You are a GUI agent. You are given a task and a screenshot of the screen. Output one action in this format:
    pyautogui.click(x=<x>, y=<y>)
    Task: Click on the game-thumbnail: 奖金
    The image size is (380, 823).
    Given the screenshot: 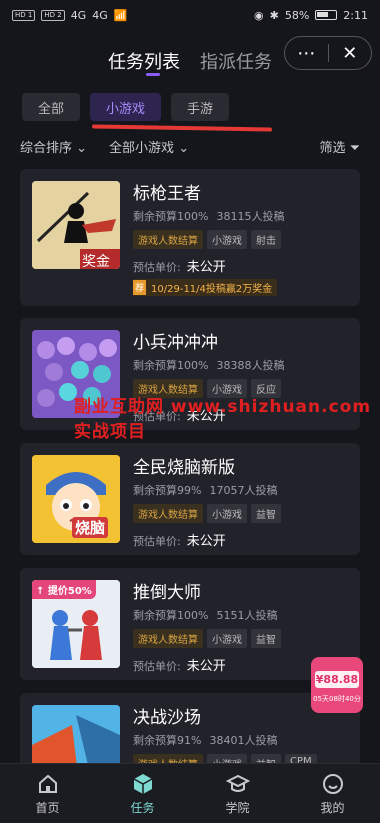 What is the action you would take?
    pyautogui.click(x=76, y=225)
    